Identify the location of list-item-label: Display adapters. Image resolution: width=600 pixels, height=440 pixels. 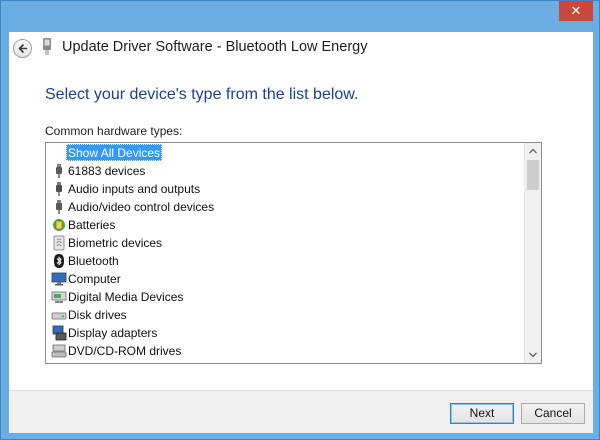
(113, 333).